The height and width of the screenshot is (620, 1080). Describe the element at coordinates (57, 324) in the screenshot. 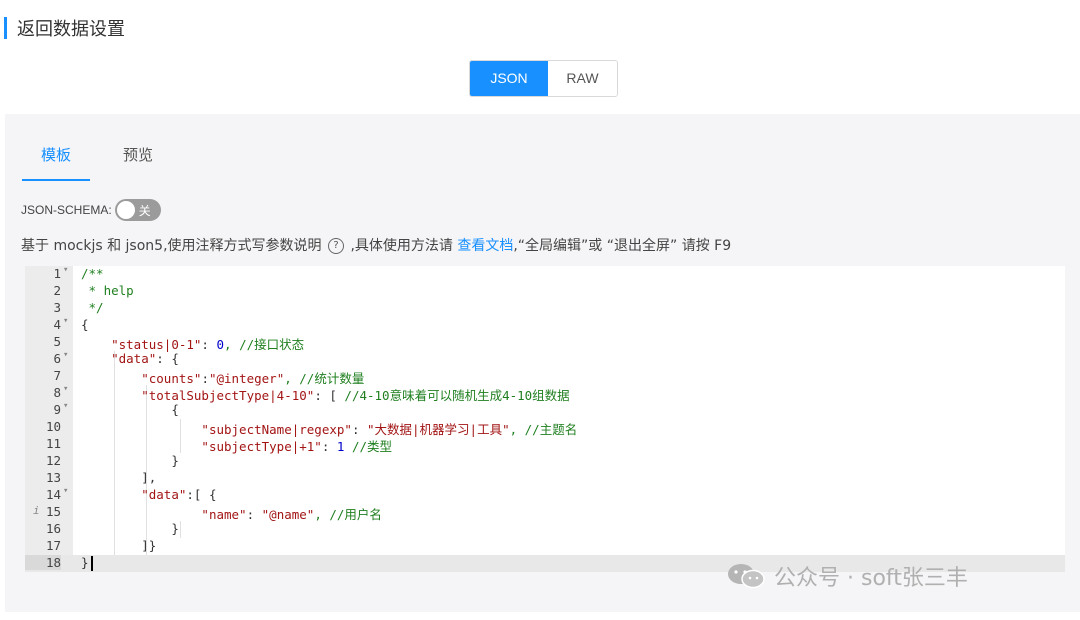

I see `line-number: 4` at that location.